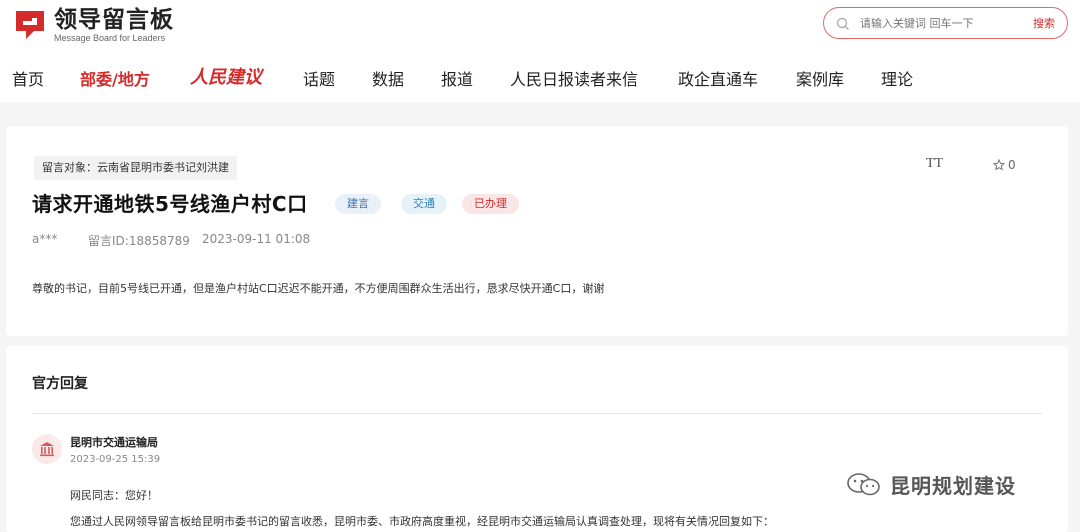 The image size is (1080, 532). What do you see at coordinates (388, 78) in the screenshot?
I see `nav-item-data: 数据` at bounding box center [388, 78].